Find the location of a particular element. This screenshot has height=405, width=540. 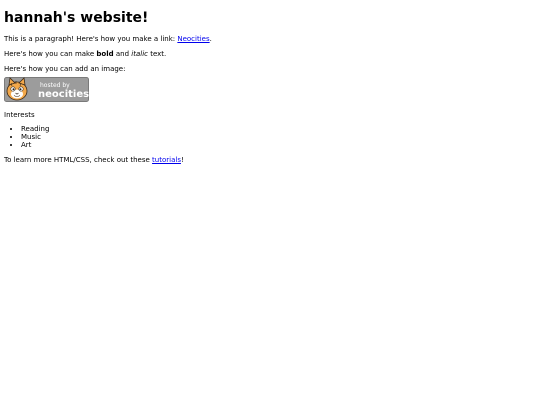

intro-text-end: . is located at coordinates (210, 39).